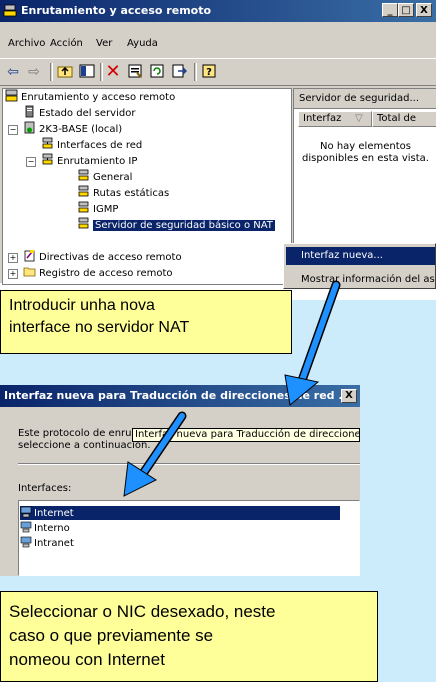  Describe the element at coordinates (11, 95) in the screenshot. I see `server-icon` at that location.